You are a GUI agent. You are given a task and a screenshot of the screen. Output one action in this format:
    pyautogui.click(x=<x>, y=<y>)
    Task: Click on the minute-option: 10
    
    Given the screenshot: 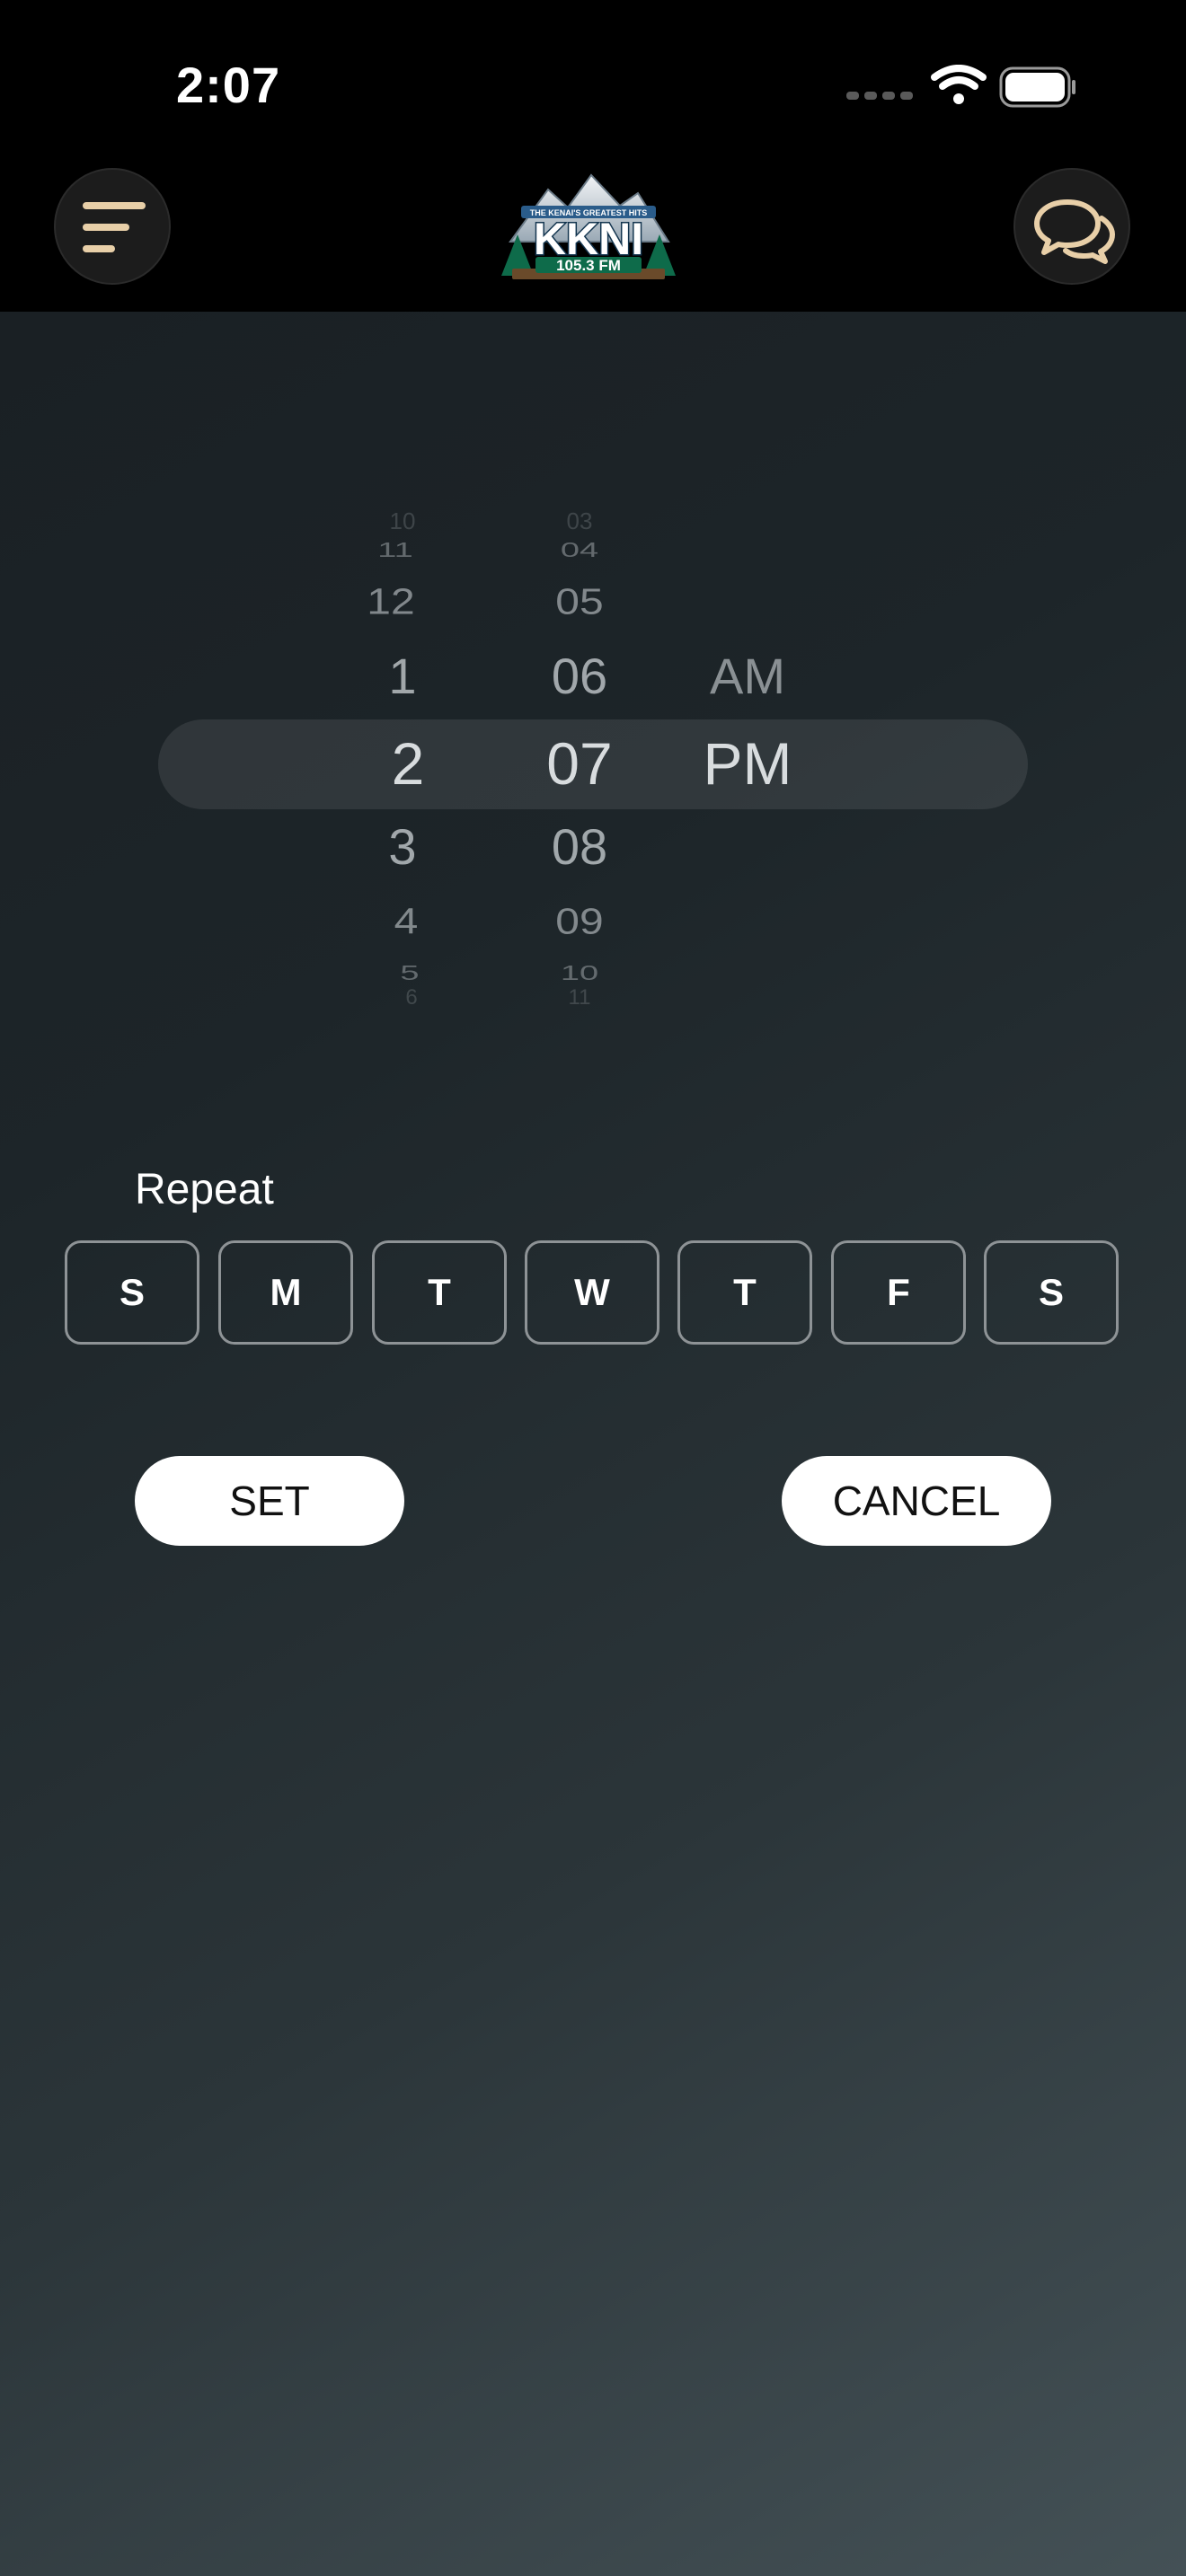 What is the action you would take?
    pyautogui.click(x=579, y=974)
    